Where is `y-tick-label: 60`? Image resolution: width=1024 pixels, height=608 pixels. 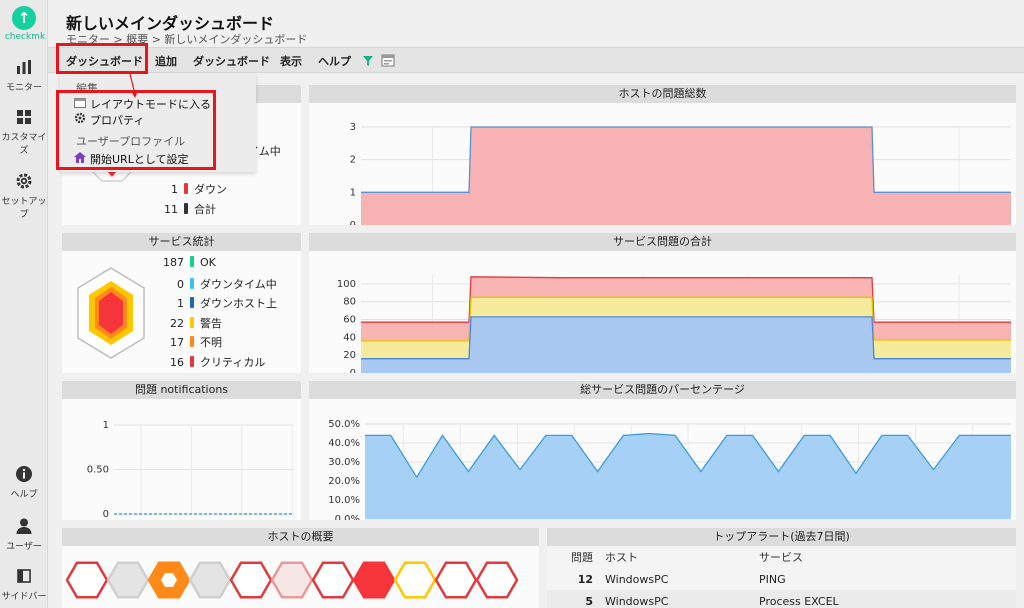 y-tick-label: 60 is located at coordinates (349, 320).